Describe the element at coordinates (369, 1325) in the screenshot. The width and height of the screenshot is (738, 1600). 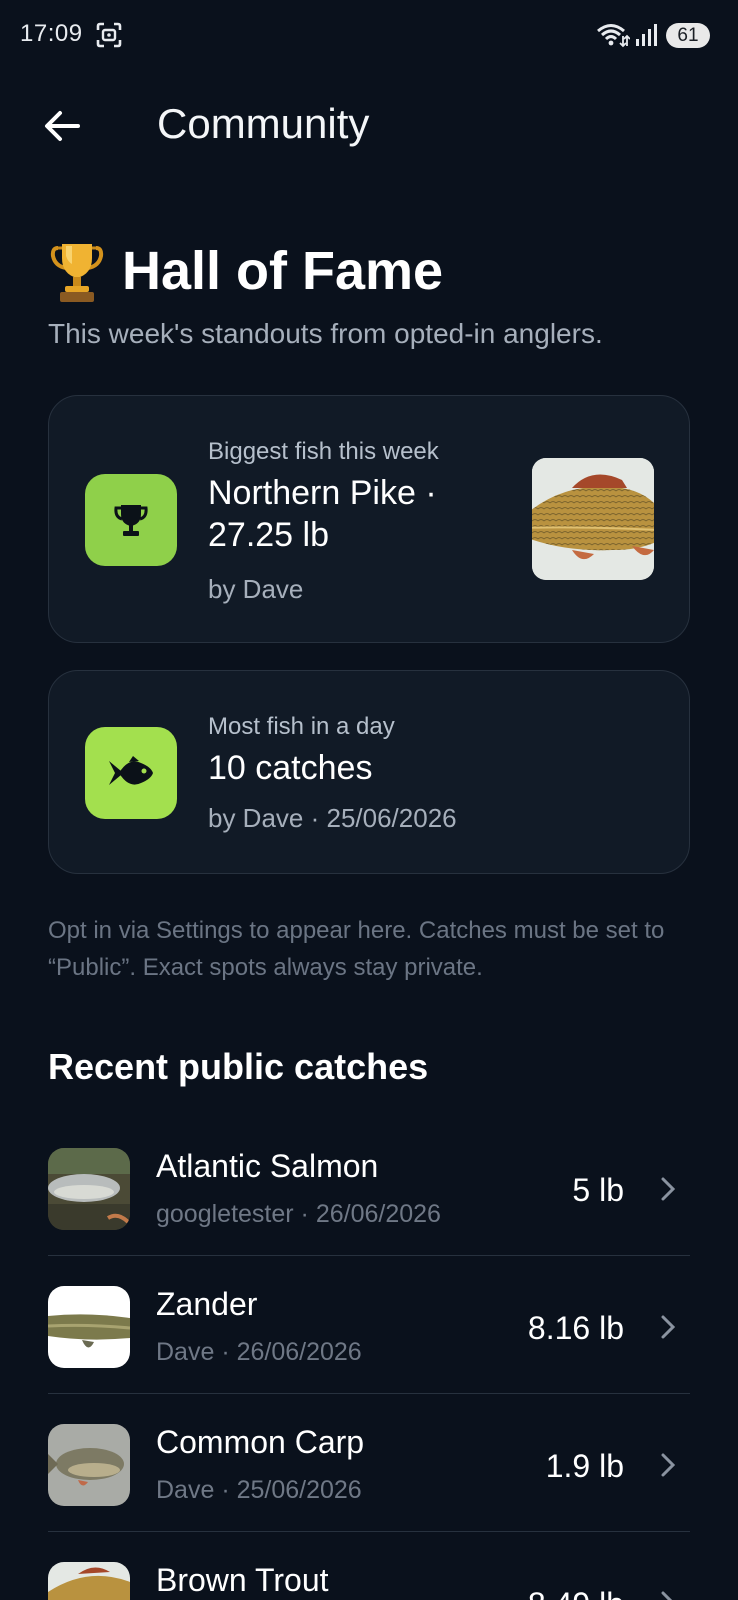
I see `list-item: Zander Dave · 26/06/2026 8.16 lb` at that location.